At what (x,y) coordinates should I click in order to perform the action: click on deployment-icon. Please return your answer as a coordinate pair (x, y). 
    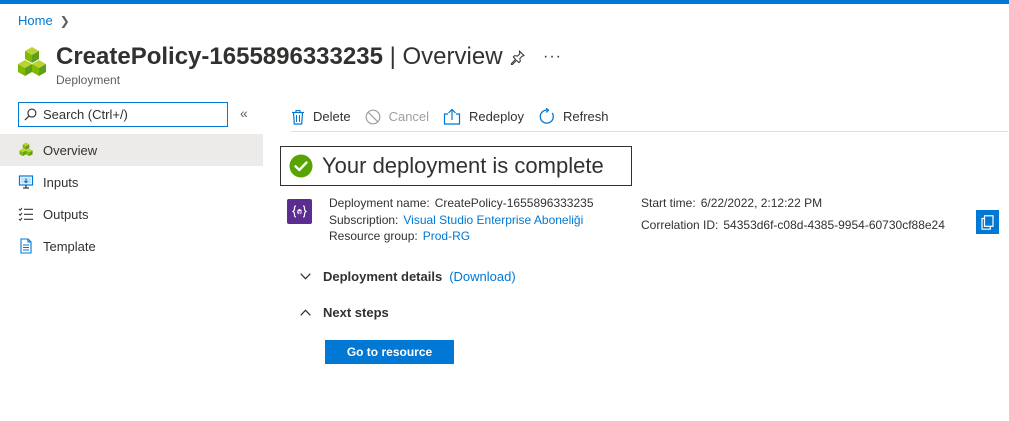
    Looking at the image, I should click on (299, 211).